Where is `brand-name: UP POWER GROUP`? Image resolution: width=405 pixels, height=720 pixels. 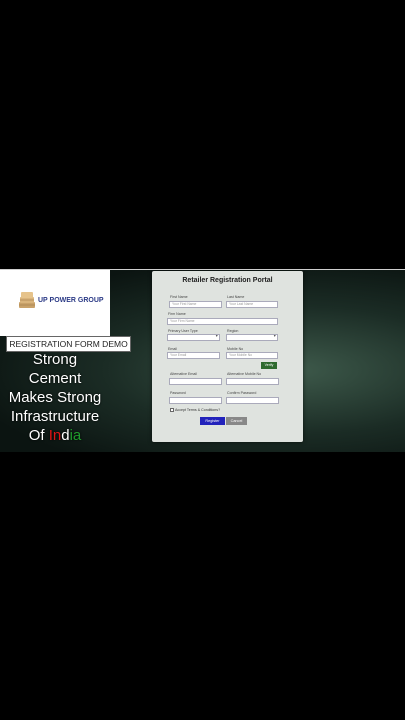
brand-name: UP POWER GROUP is located at coordinates (71, 300).